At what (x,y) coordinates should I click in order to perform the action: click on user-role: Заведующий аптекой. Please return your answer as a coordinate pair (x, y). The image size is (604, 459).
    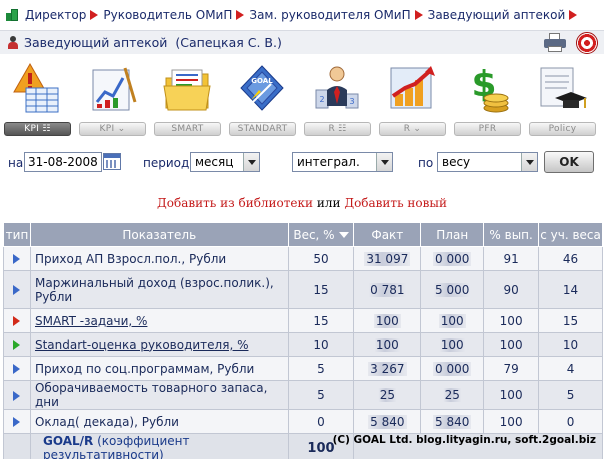
    Looking at the image, I should click on (96, 42).